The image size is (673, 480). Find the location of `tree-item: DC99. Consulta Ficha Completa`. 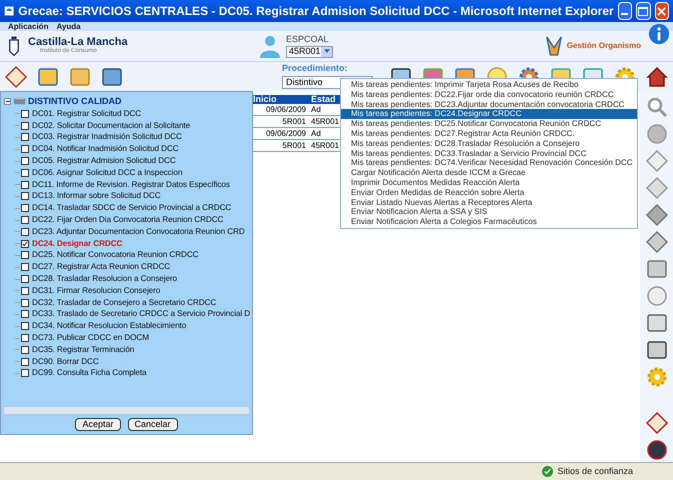

tree-item: DC99. Consulta Ficha Completa is located at coordinates (89, 373).